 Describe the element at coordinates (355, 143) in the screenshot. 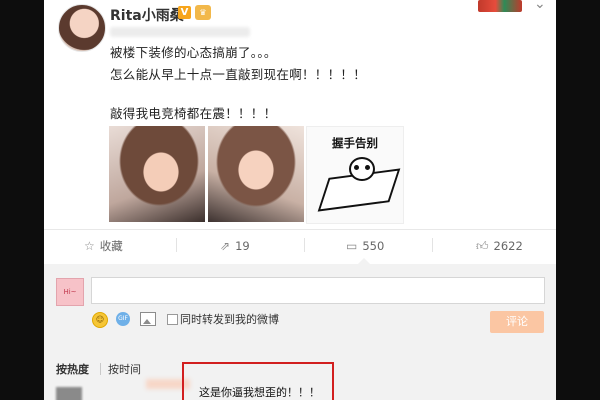

I see `meme-caption: 握手告别` at that location.